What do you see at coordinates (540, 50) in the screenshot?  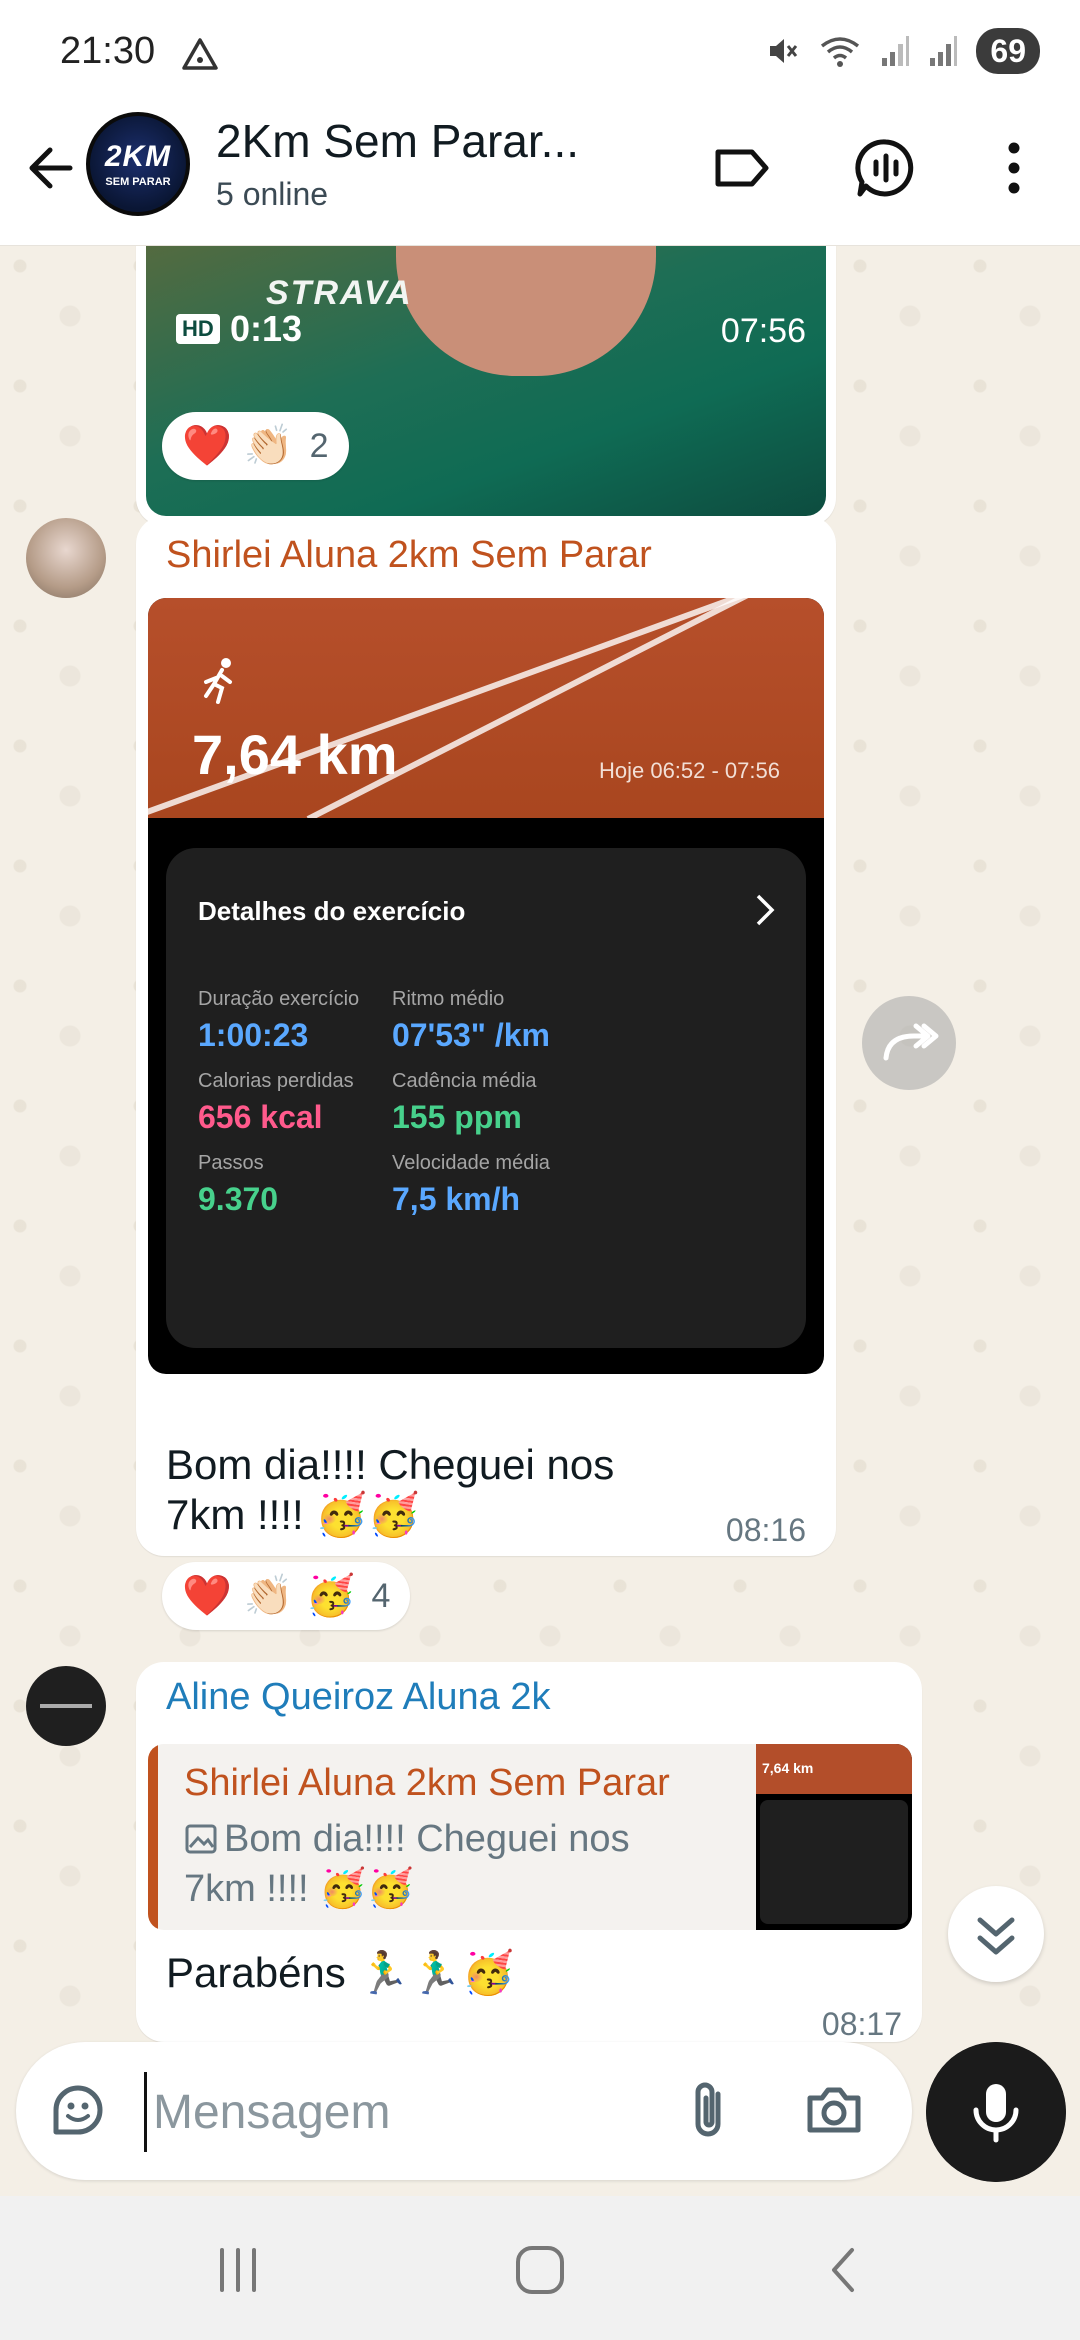 I see `status-bar: 21:30 69` at bounding box center [540, 50].